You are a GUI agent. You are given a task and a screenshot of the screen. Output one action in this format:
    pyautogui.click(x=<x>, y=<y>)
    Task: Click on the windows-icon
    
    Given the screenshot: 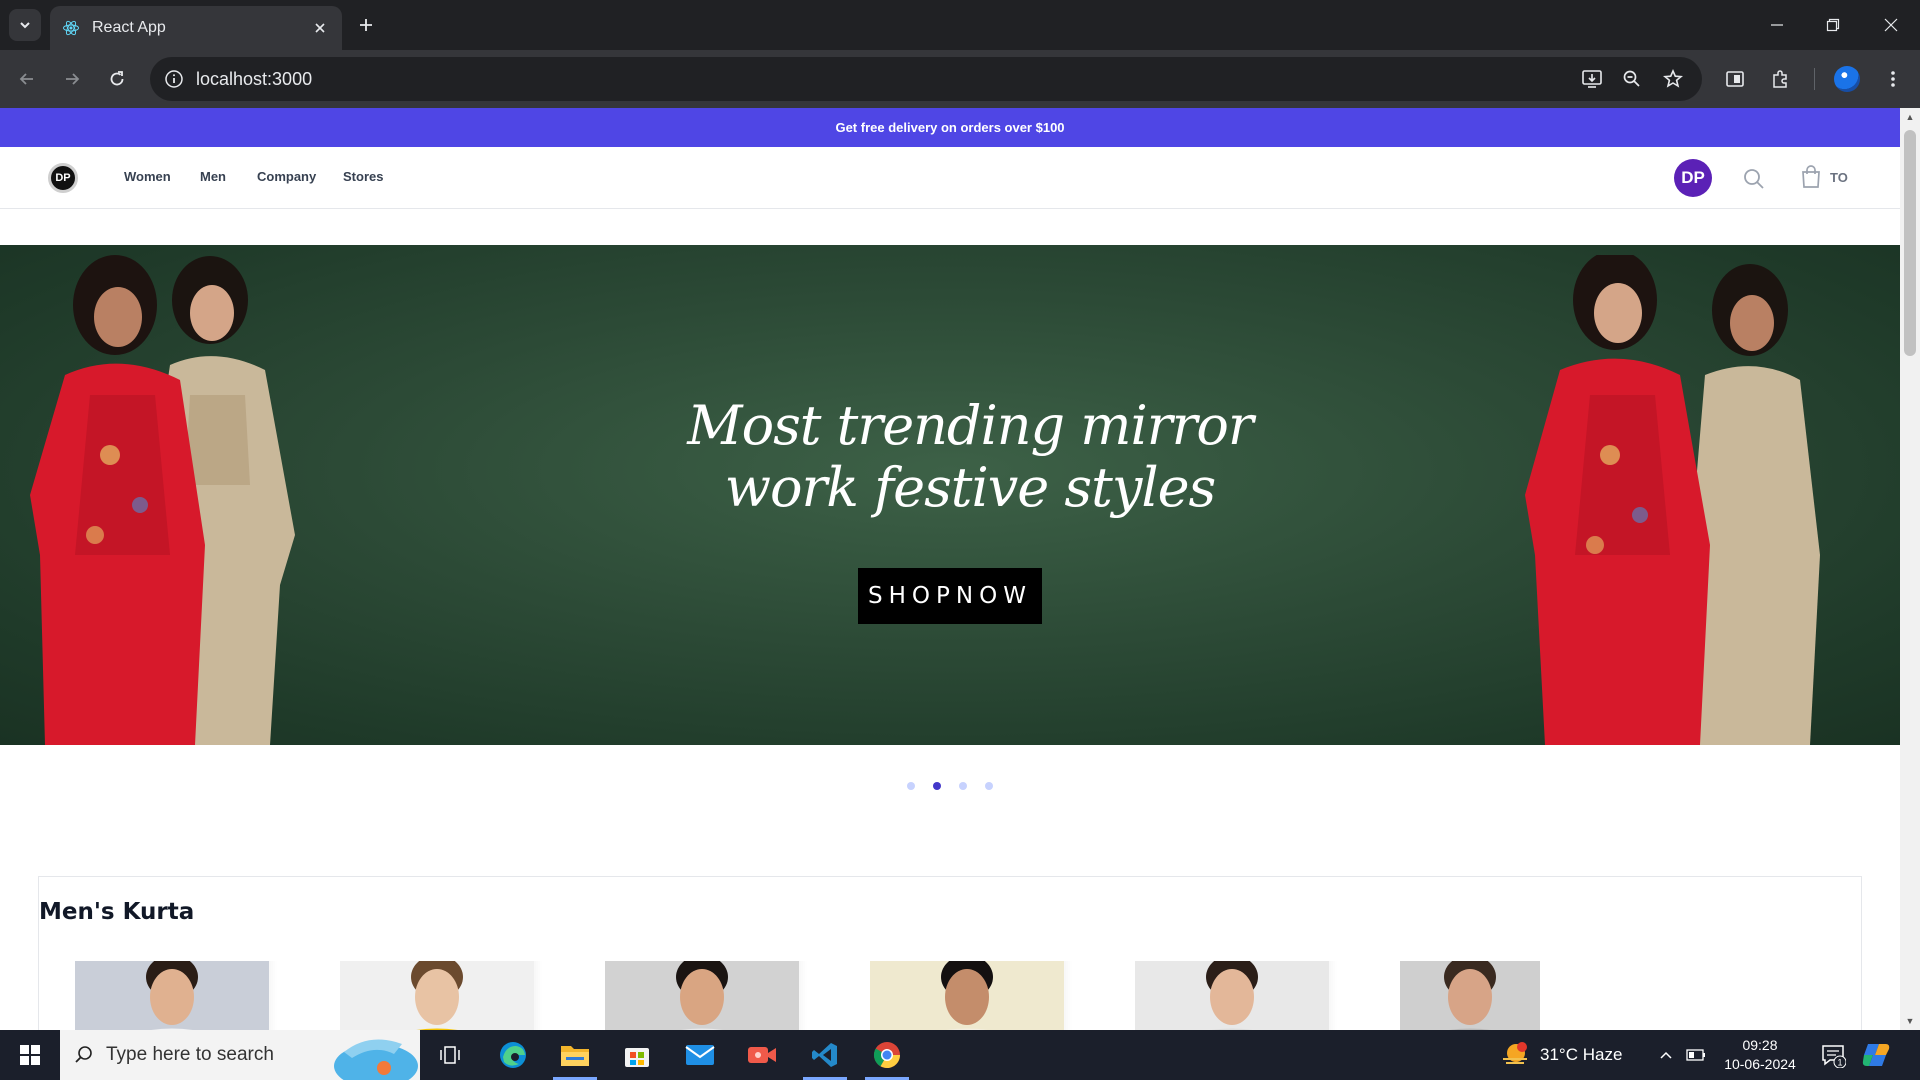 What is the action you would take?
    pyautogui.click(x=30, y=1055)
    